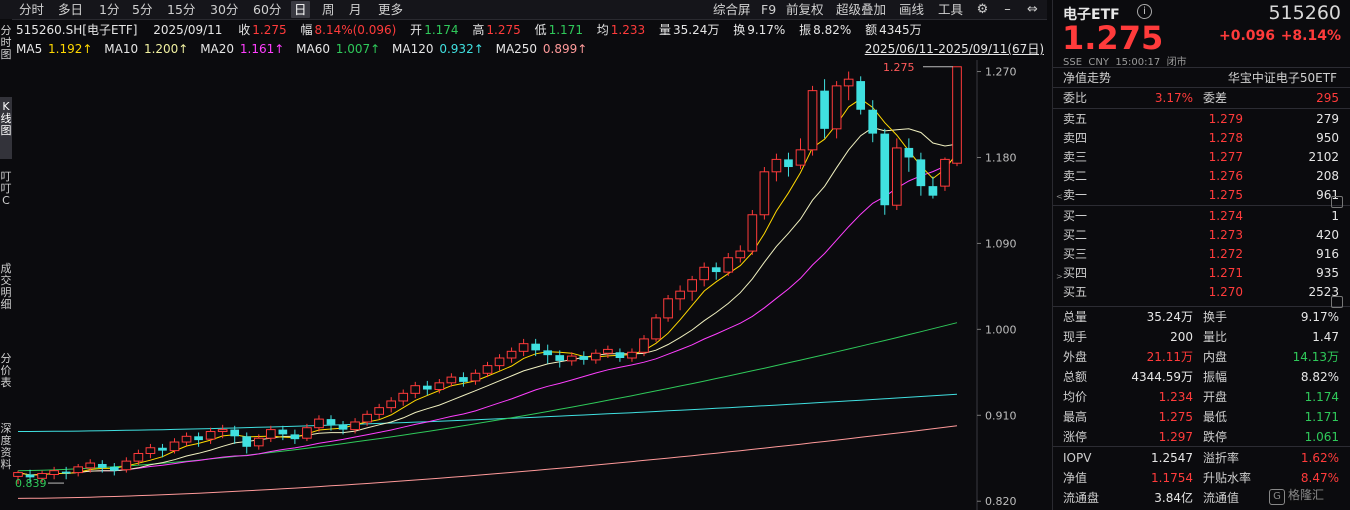  What do you see at coordinates (1075, 397) in the screenshot?
I see `stat-label: 均价` at bounding box center [1075, 397].